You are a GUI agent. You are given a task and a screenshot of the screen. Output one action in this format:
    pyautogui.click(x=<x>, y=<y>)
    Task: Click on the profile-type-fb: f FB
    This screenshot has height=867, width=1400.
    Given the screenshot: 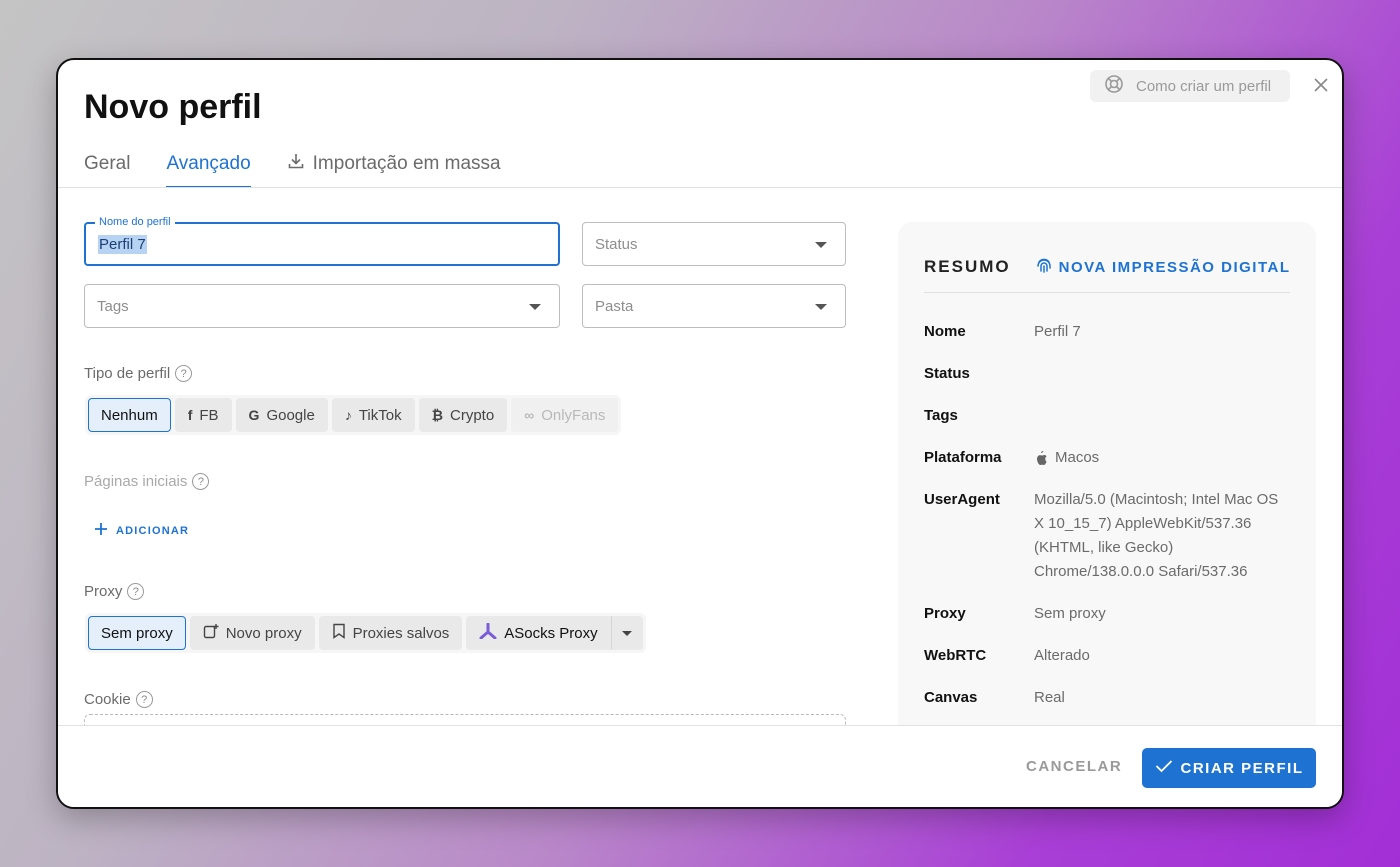 What is the action you would take?
    pyautogui.click(x=203, y=415)
    